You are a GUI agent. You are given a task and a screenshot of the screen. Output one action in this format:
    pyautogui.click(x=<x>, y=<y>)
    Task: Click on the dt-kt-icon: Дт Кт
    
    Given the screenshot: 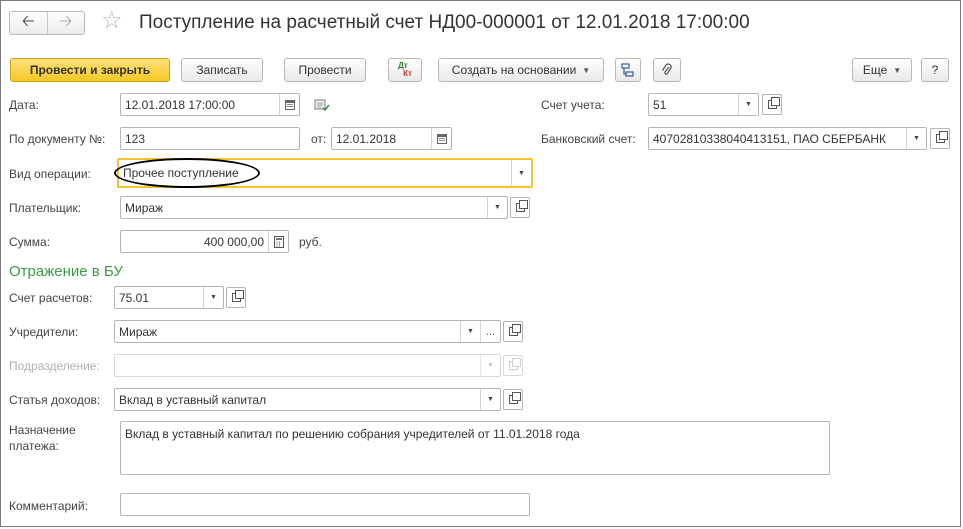 What is the action you would take?
    pyautogui.click(x=405, y=70)
    